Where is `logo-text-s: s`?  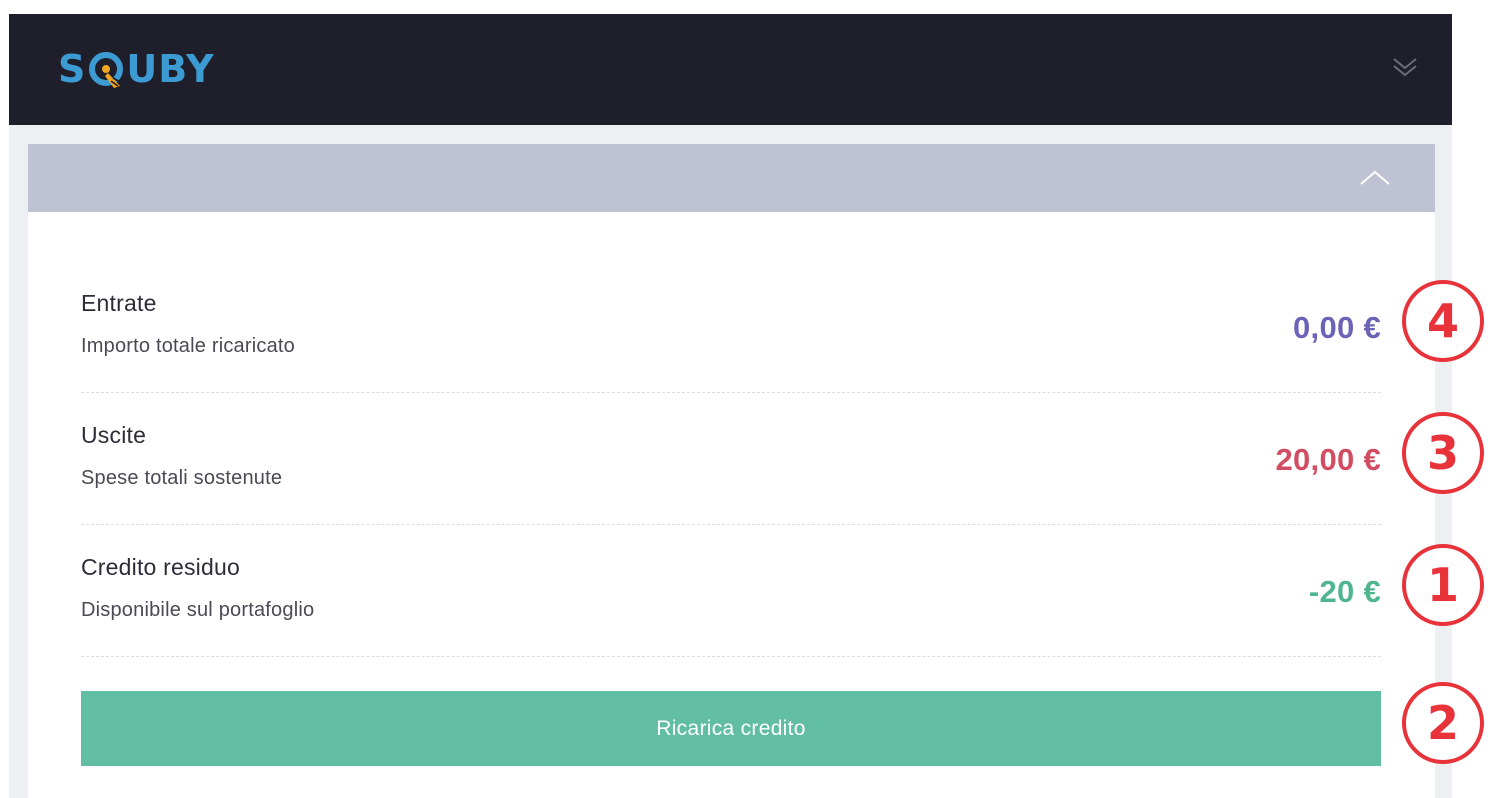 logo-text-s: s is located at coordinates (72, 69).